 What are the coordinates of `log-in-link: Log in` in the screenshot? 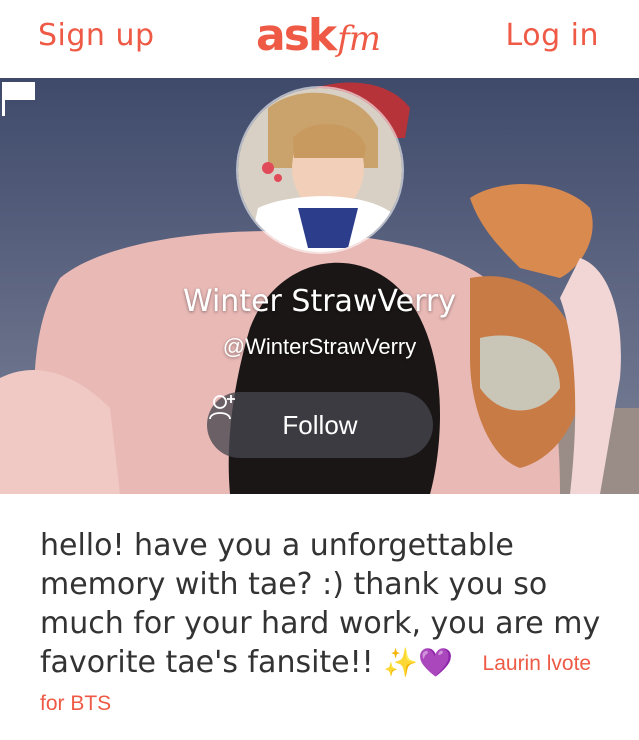 It's located at (552, 35).